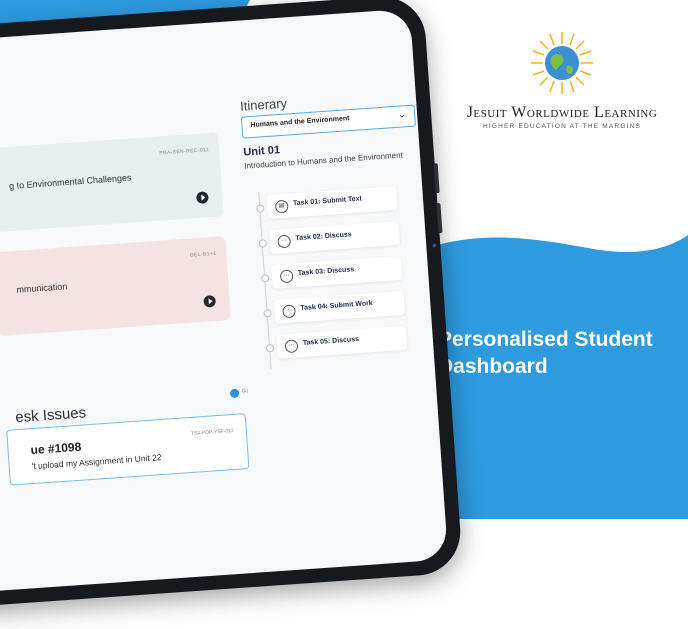  What do you see at coordinates (261, 151) in the screenshot?
I see `unit-title: Unit 01` at bounding box center [261, 151].